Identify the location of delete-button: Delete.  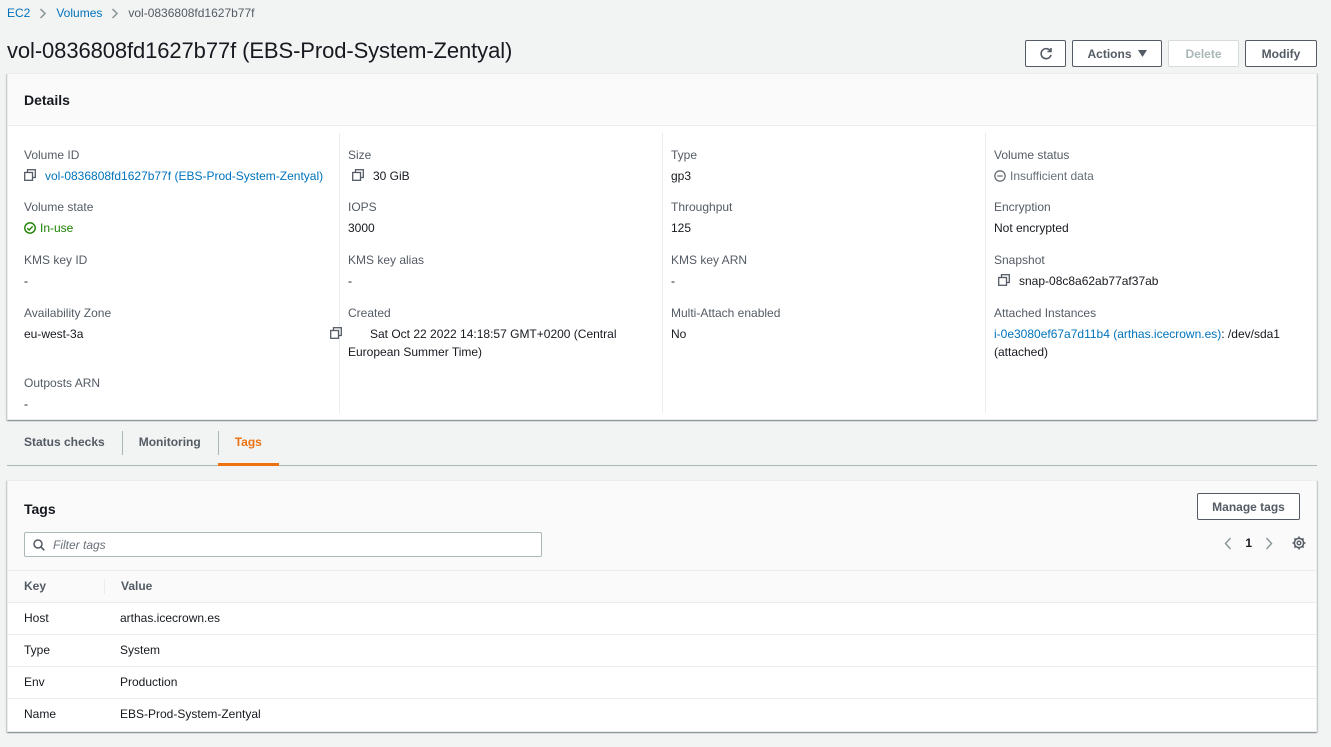
(1203, 53).